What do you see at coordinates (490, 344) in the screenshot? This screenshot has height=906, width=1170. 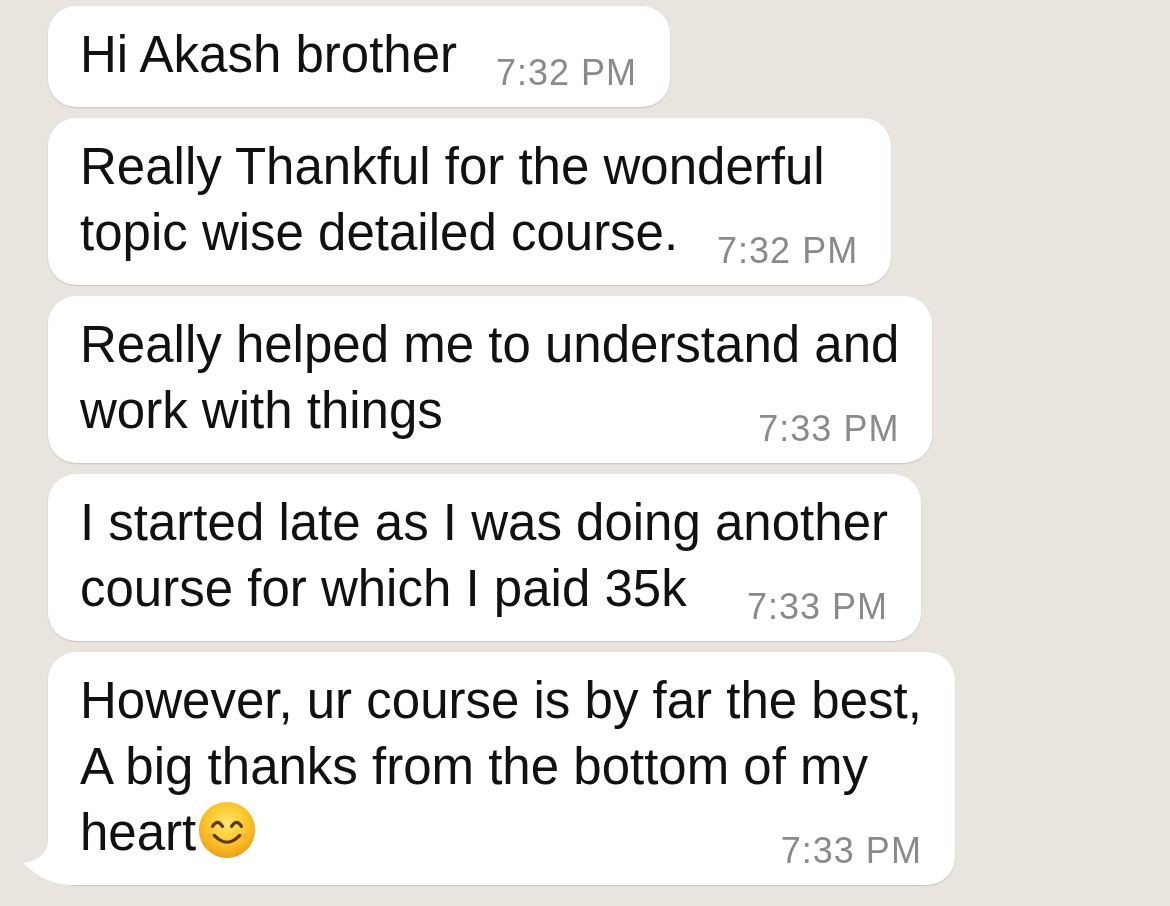 I see `message-text: Really helped me to understand and` at bounding box center [490, 344].